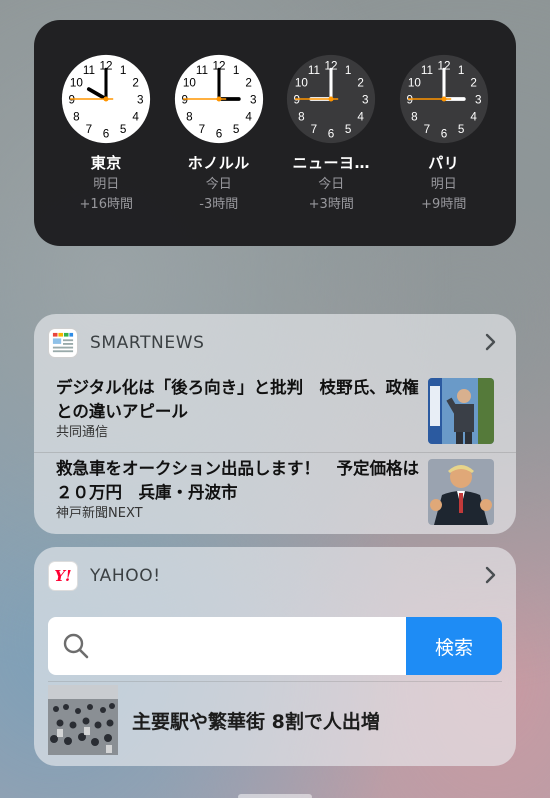  Describe the element at coordinates (237, 480) in the screenshot. I see `news-title: 救急車をオークション出品します！ 予定価格は２０万円 兵庫・丹波市` at that location.